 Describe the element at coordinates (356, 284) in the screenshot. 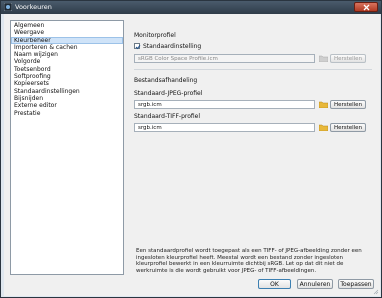

I see `apply-button: Toepassen` at that location.